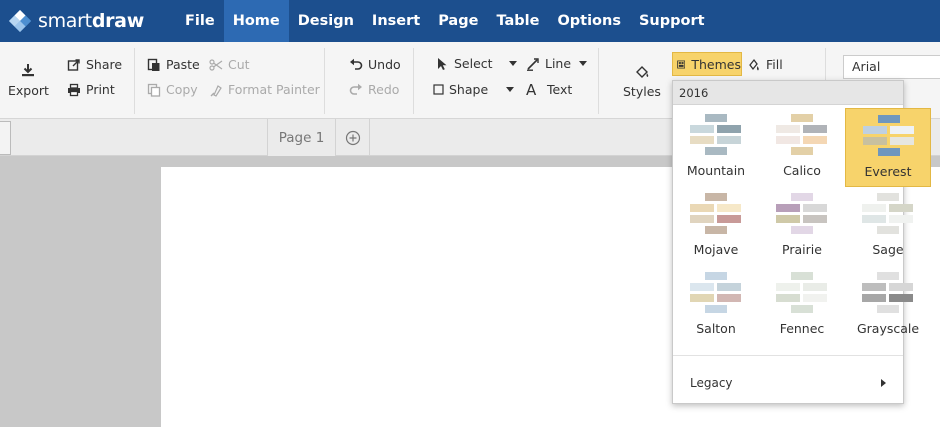  I want to click on text-a-icon: A, so click(531, 89).